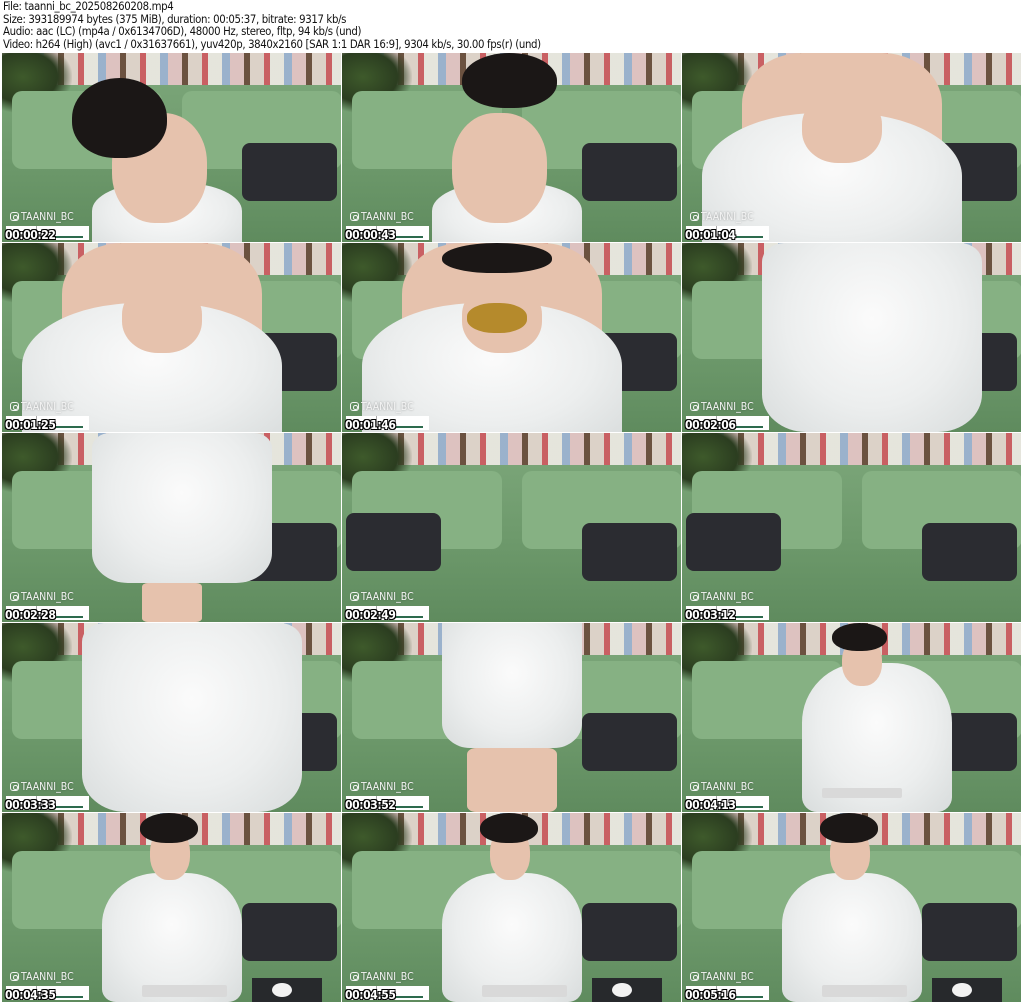 The width and height of the screenshot is (1024, 1003). I want to click on thumbnail: TAANNI_BC 00:03:12, so click(851, 527).